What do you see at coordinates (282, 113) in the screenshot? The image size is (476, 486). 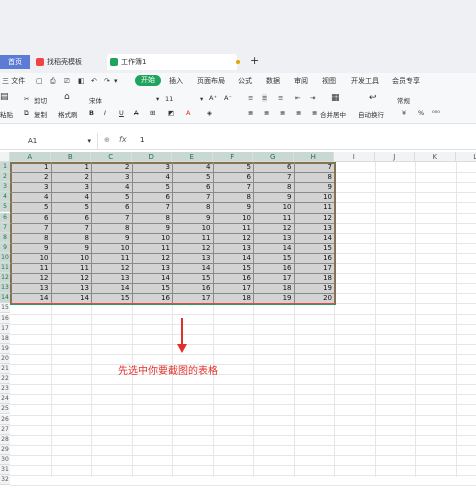 I see `align-right-icon: ≣` at bounding box center [282, 113].